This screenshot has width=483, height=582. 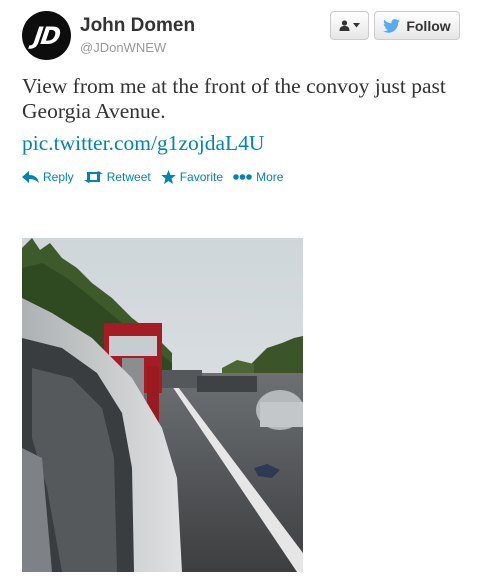 What do you see at coordinates (128, 177) in the screenshot?
I see `retweet-label: Retweet` at bounding box center [128, 177].